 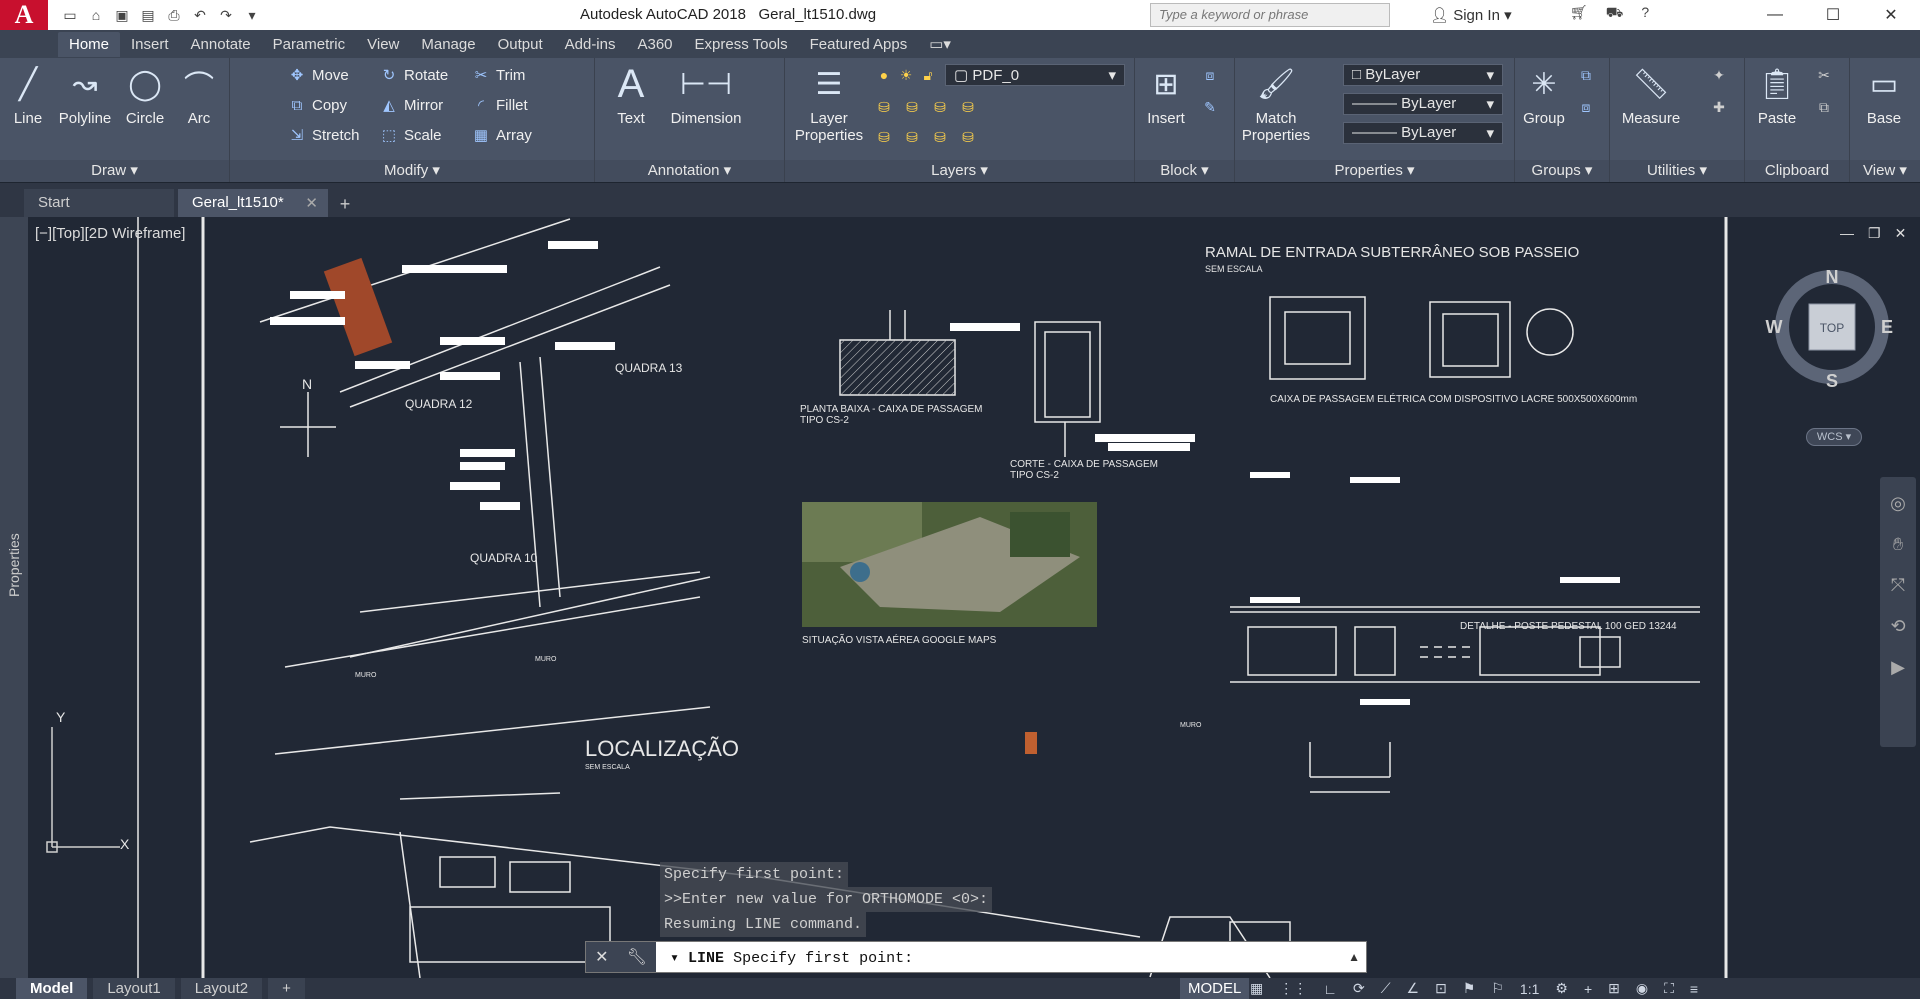 What do you see at coordinates (145, 95) in the screenshot?
I see `circle-button: ◯ Circle` at bounding box center [145, 95].